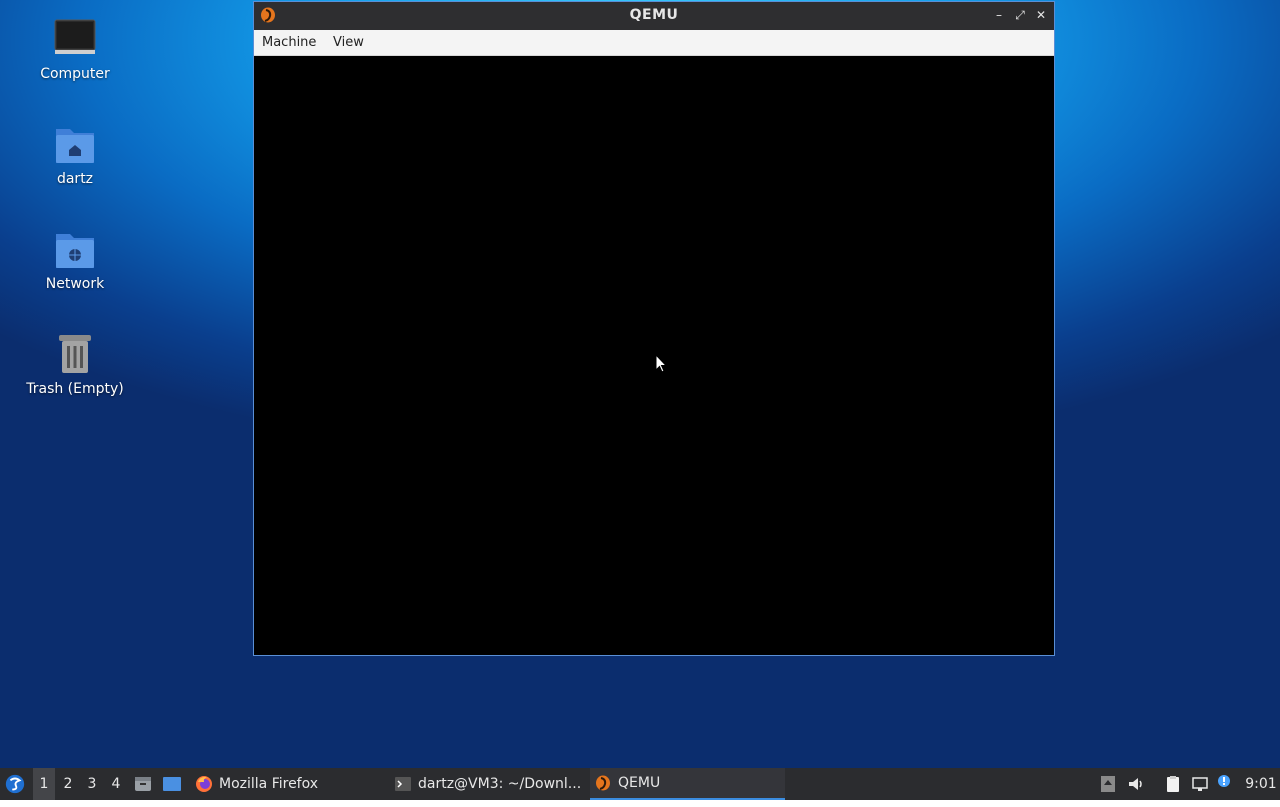 Image resolution: width=1280 pixels, height=807 pixels. I want to click on desktop-icon-label: Network, so click(75, 284).